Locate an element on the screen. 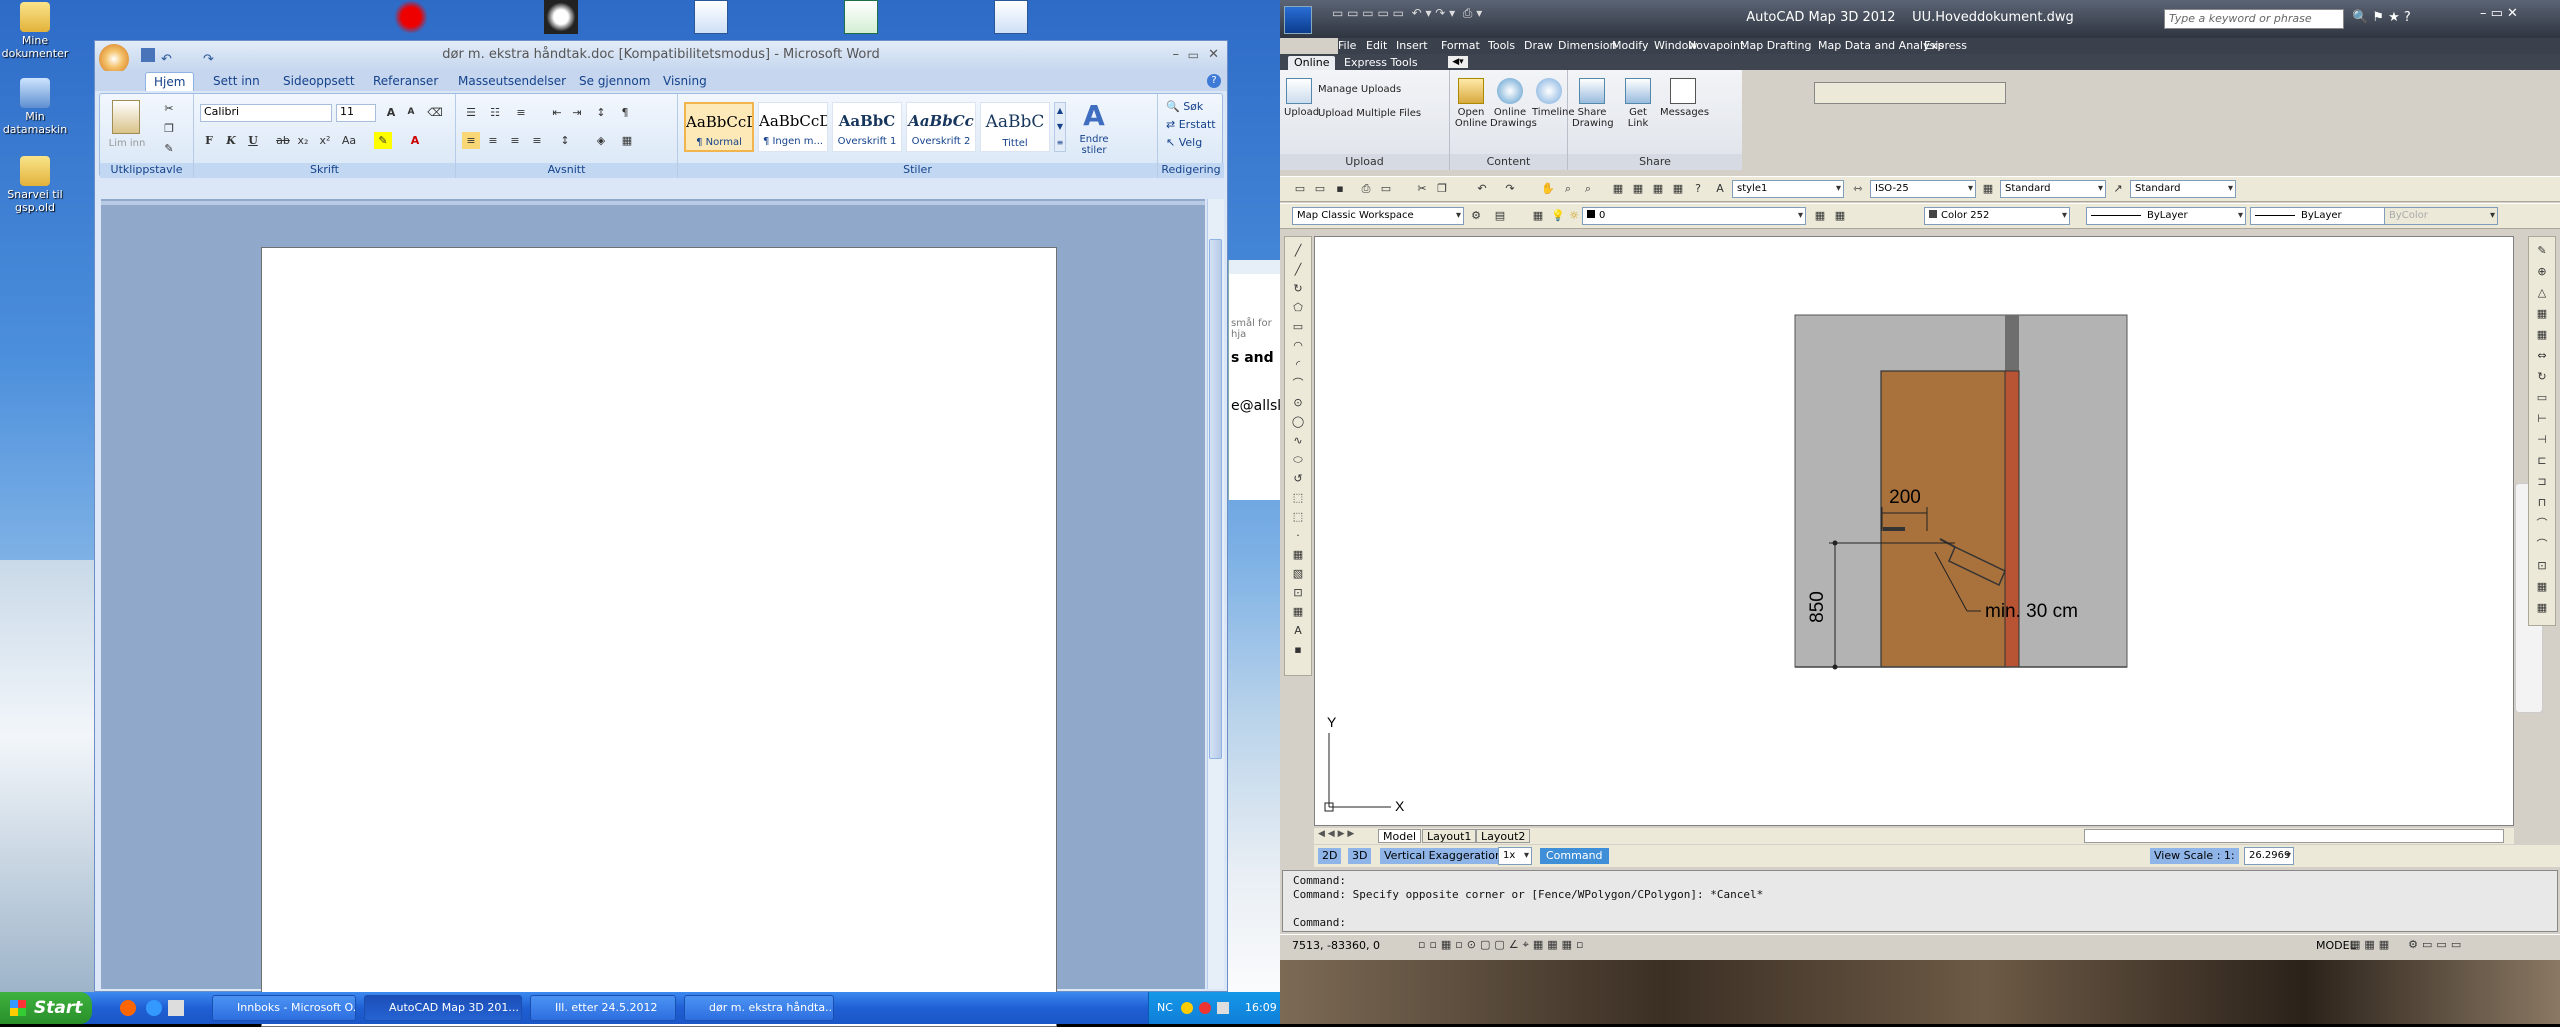 The width and height of the screenshot is (2560, 1027). draw-tool-icon: ╱ is located at coordinates (1298, 270).